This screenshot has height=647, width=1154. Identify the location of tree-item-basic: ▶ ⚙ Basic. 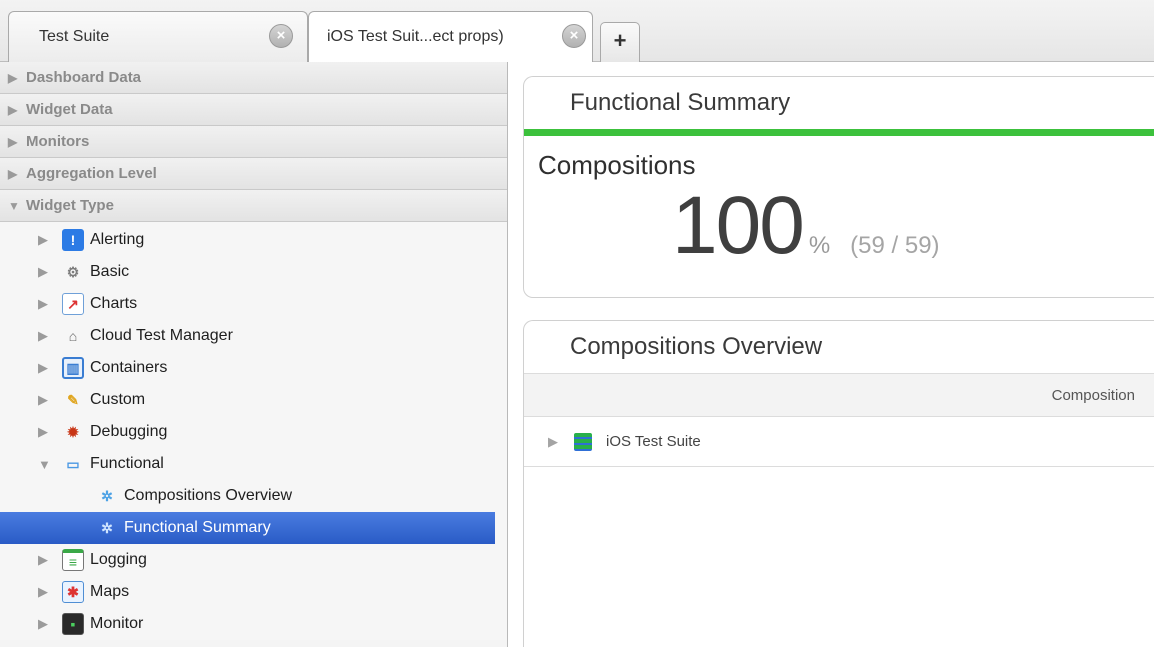
(253, 272).